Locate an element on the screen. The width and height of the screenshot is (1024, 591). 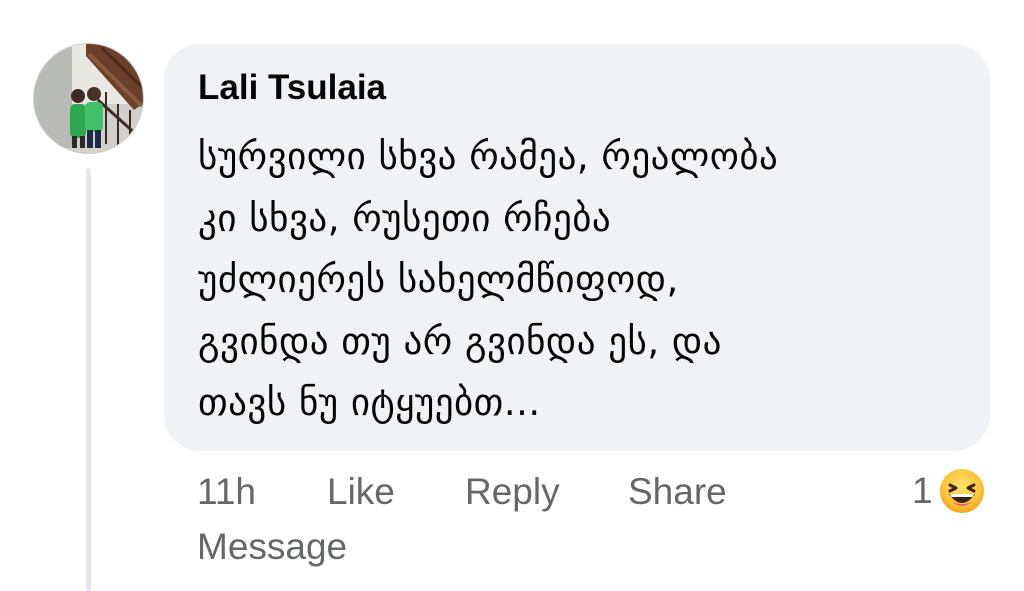
share-button: Share is located at coordinates (677, 492).